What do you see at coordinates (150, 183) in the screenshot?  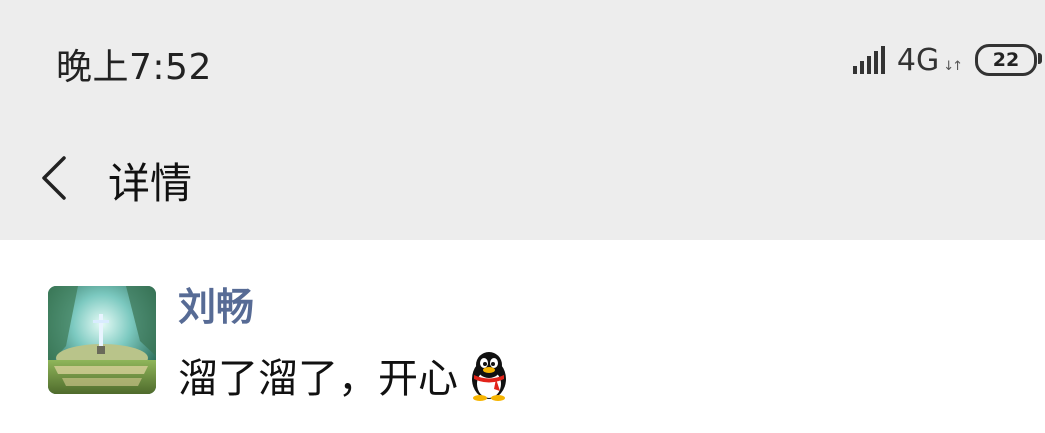 I see `page-title: 详情` at bounding box center [150, 183].